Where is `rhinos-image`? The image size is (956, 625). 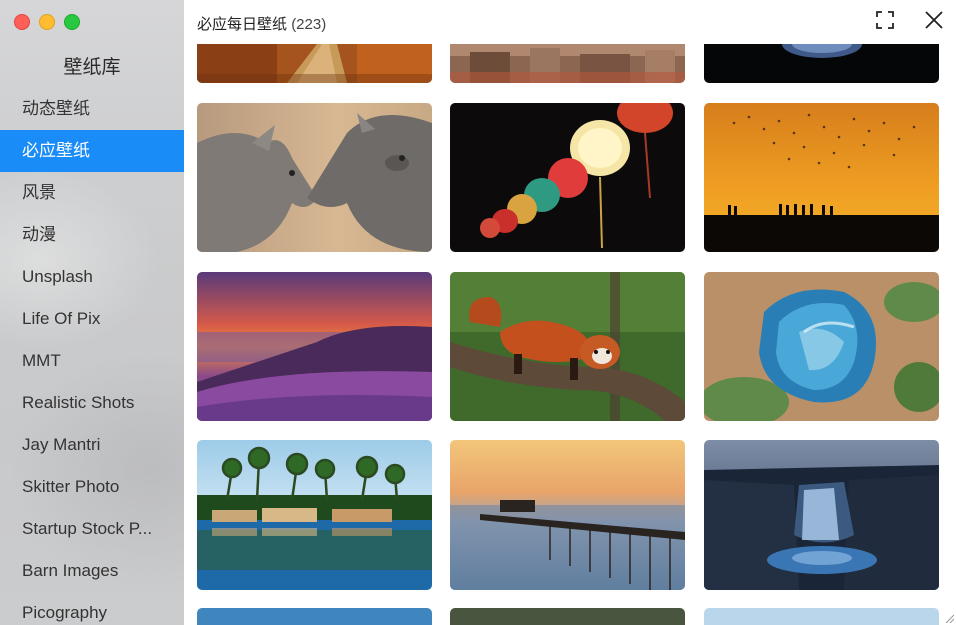
rhinos-image is located at coordinates (314, 177).